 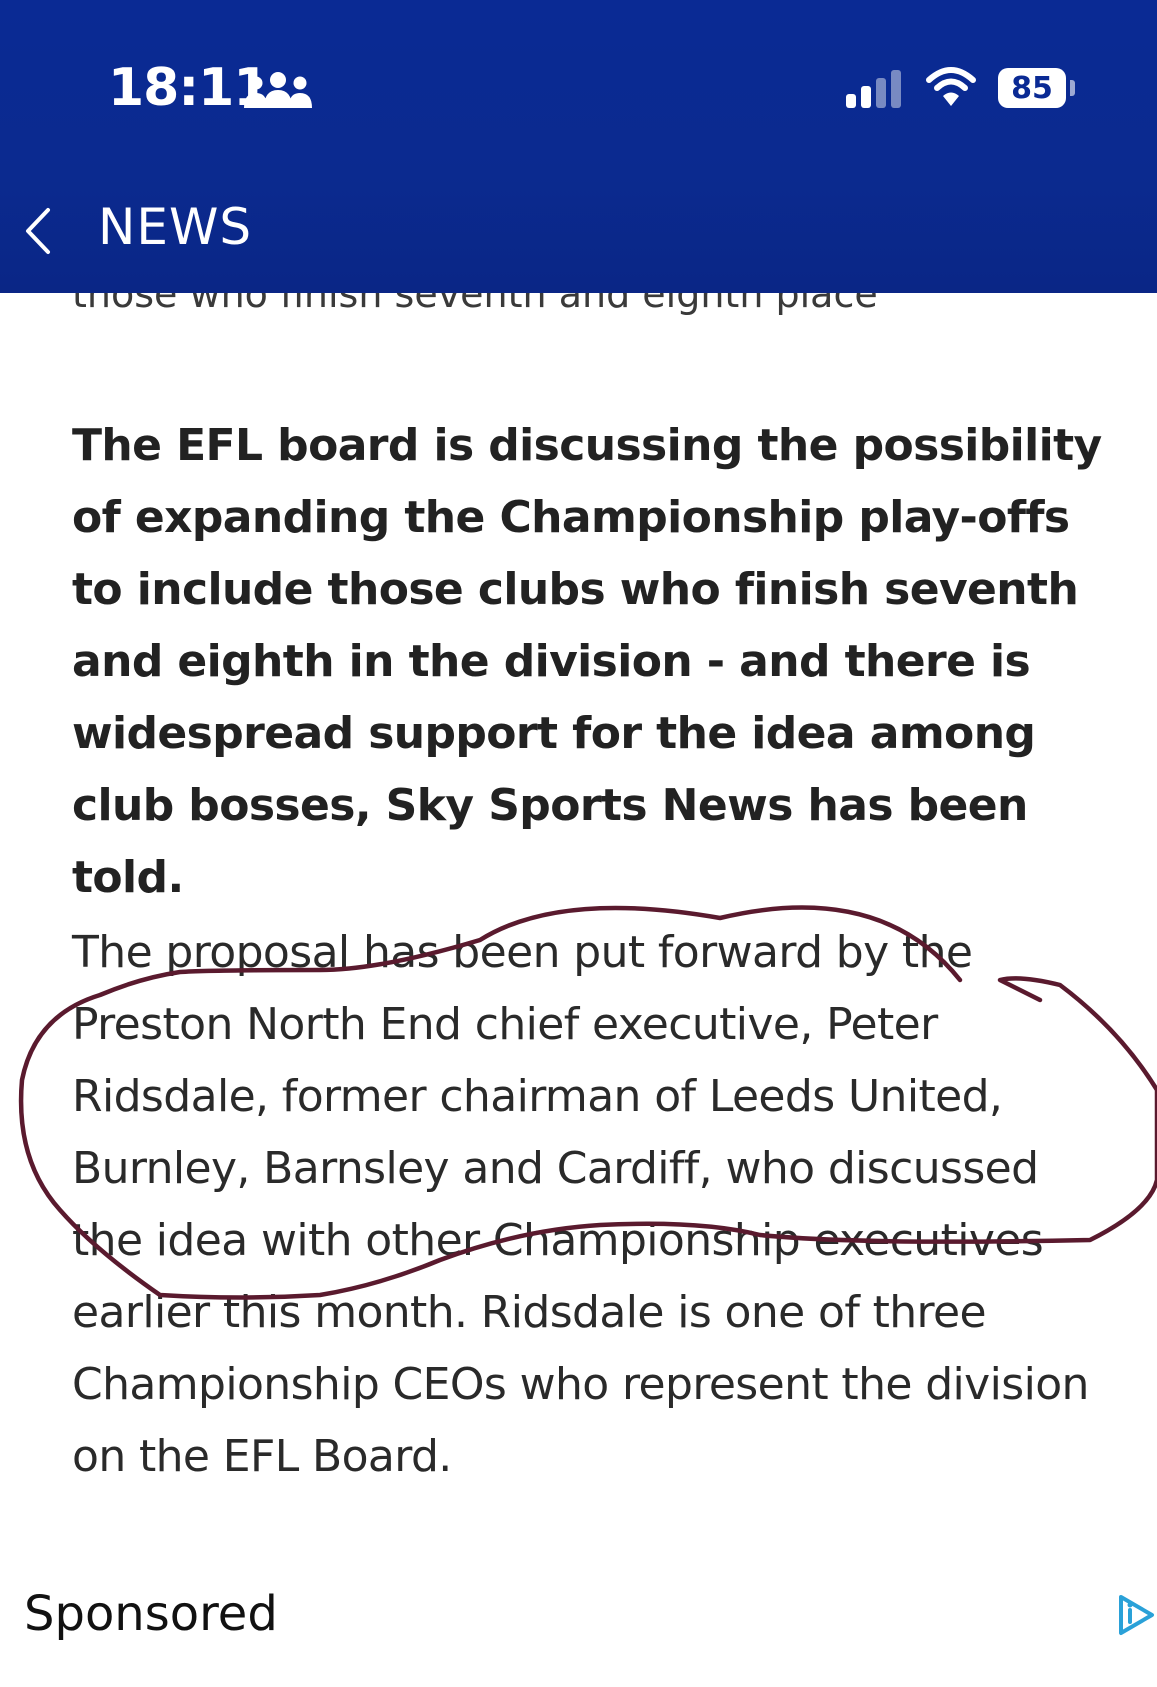 What do you see at coordinates (37, 231) in the screenshot?
I see `chevron-left-icon` at bounding box center [37, 231].